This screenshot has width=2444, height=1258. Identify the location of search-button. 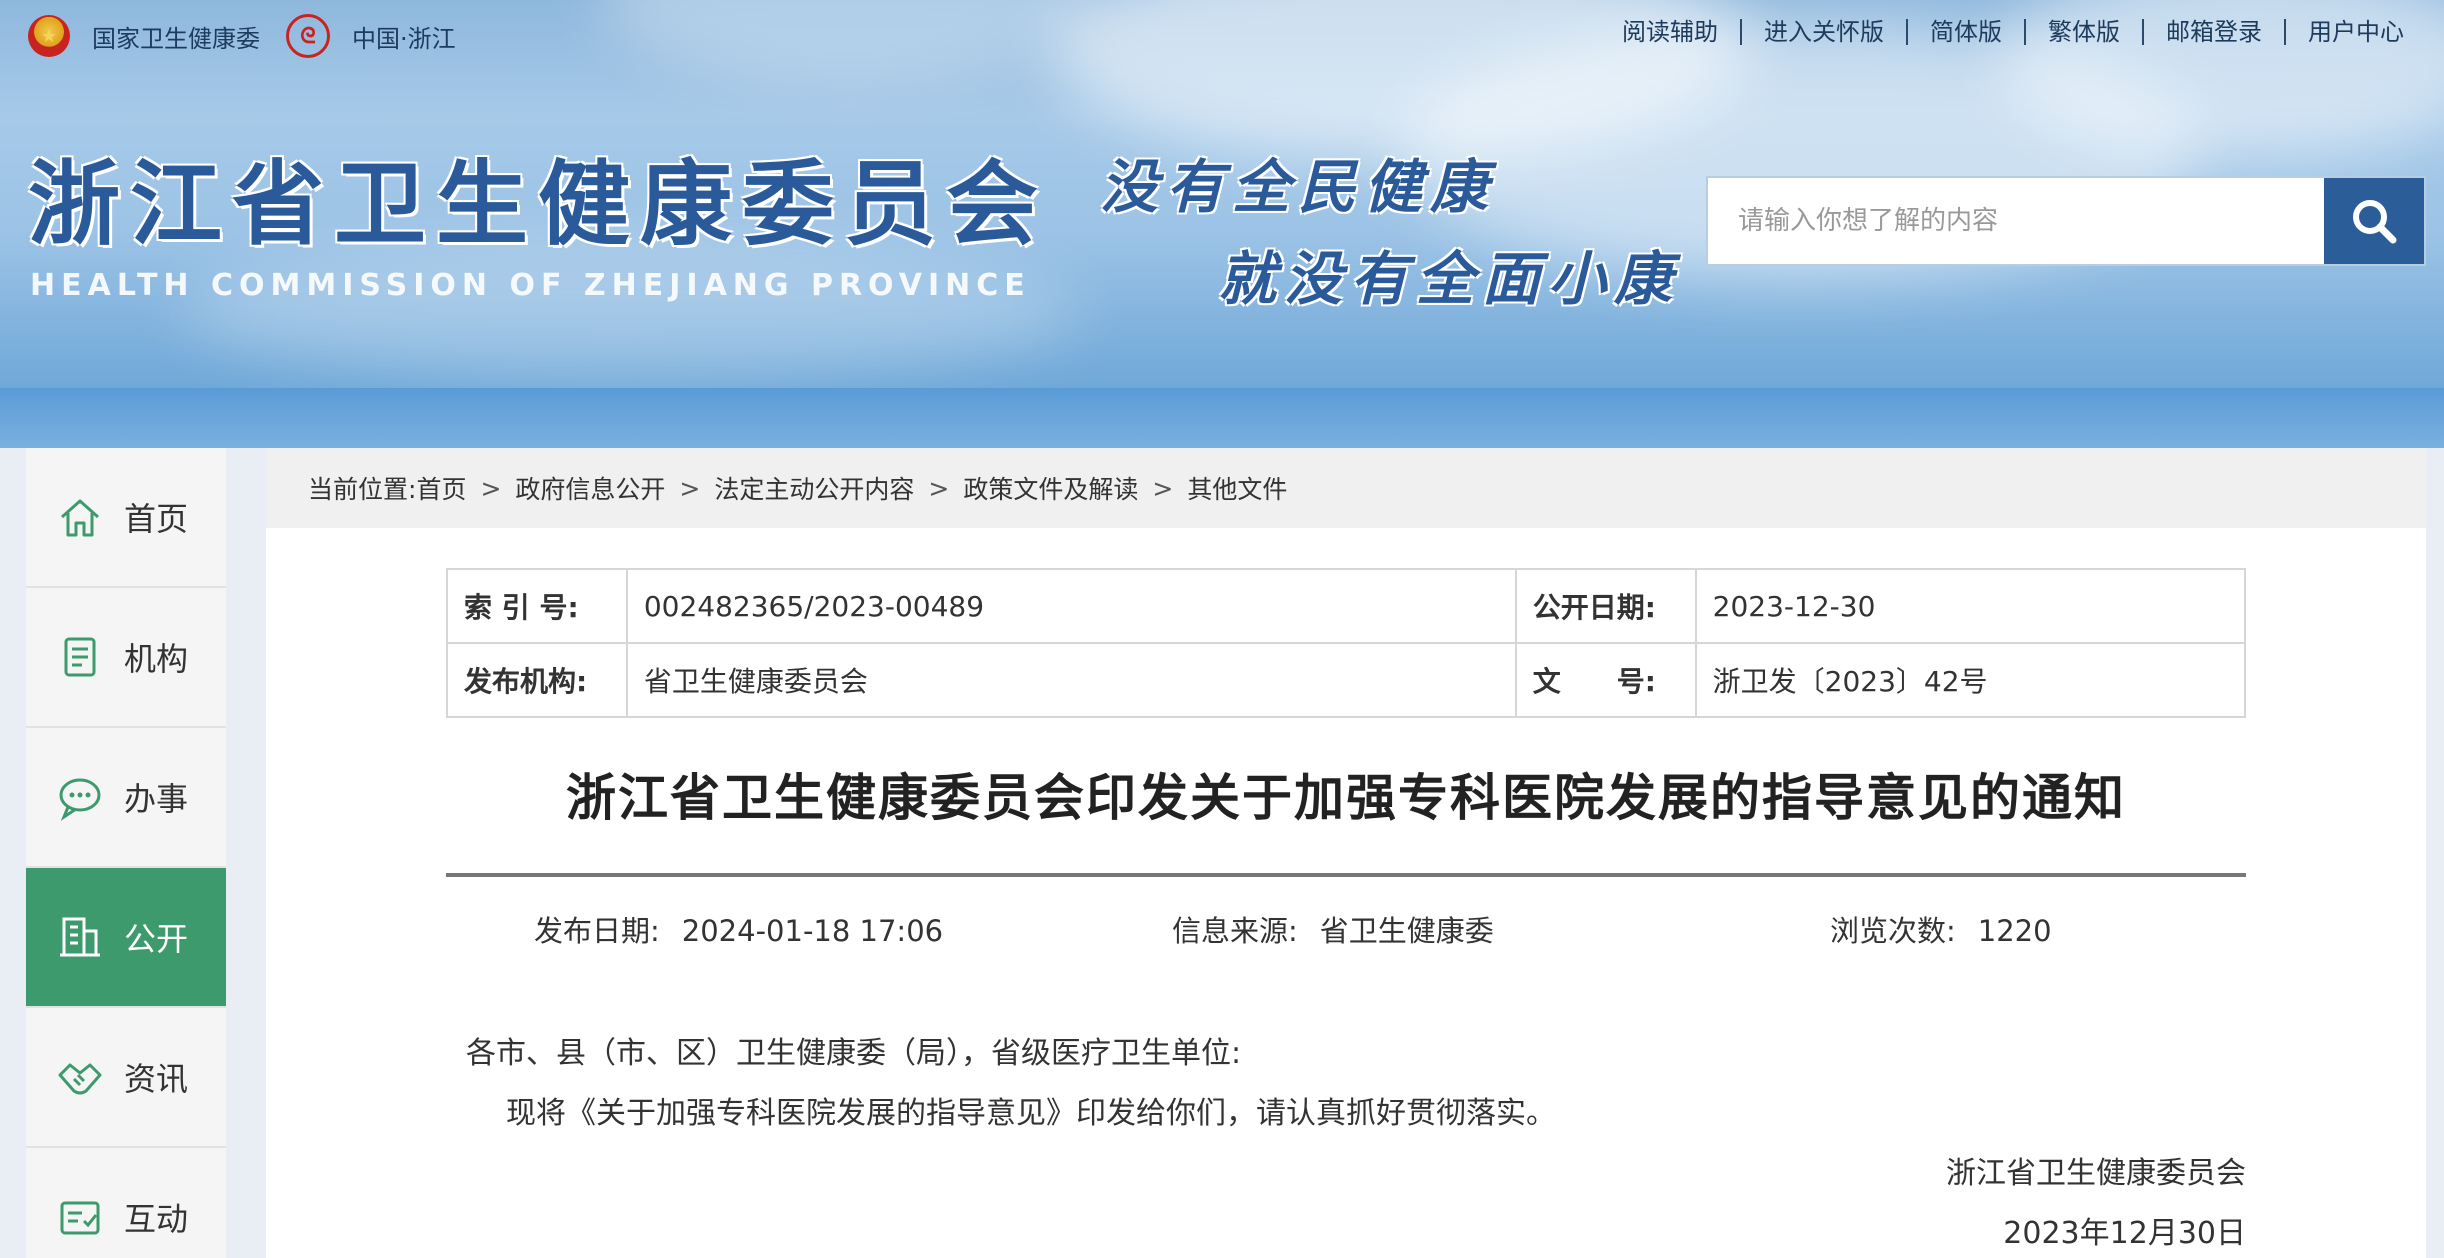
(2374, 221).